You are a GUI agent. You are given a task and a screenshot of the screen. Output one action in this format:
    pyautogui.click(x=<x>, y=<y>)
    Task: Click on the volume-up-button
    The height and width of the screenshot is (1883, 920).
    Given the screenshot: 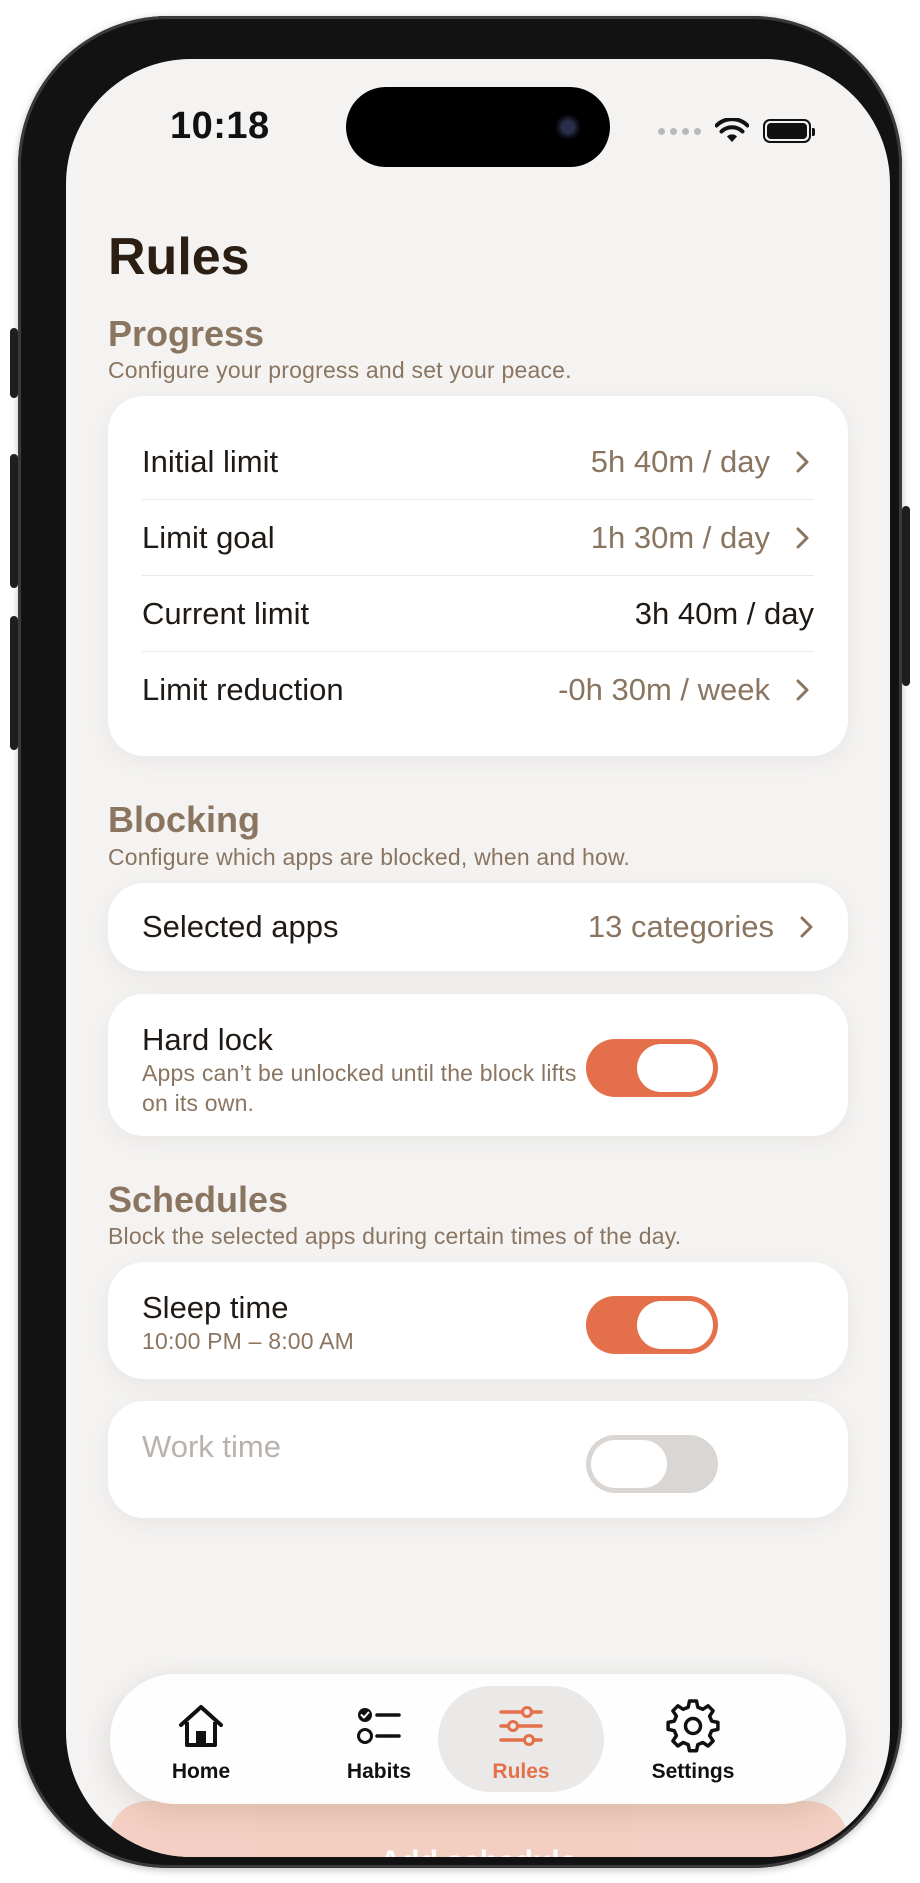 What is the action you would take?
    pyautogui.click(x=14, y=521)
    